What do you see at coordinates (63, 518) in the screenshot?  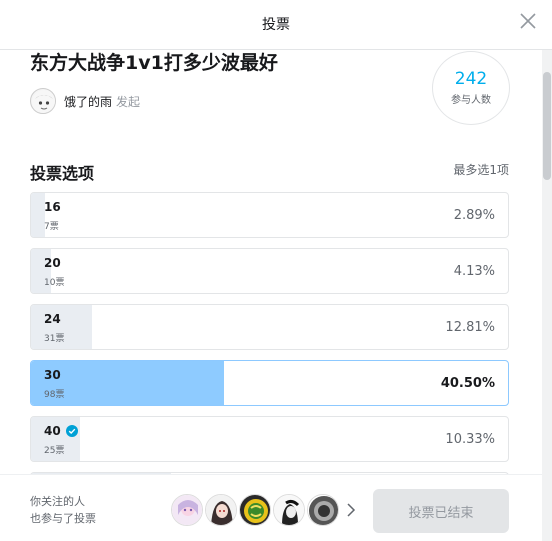 I see `followed-voters-line2: 也参与了投票` at bounding box center [63, 518].